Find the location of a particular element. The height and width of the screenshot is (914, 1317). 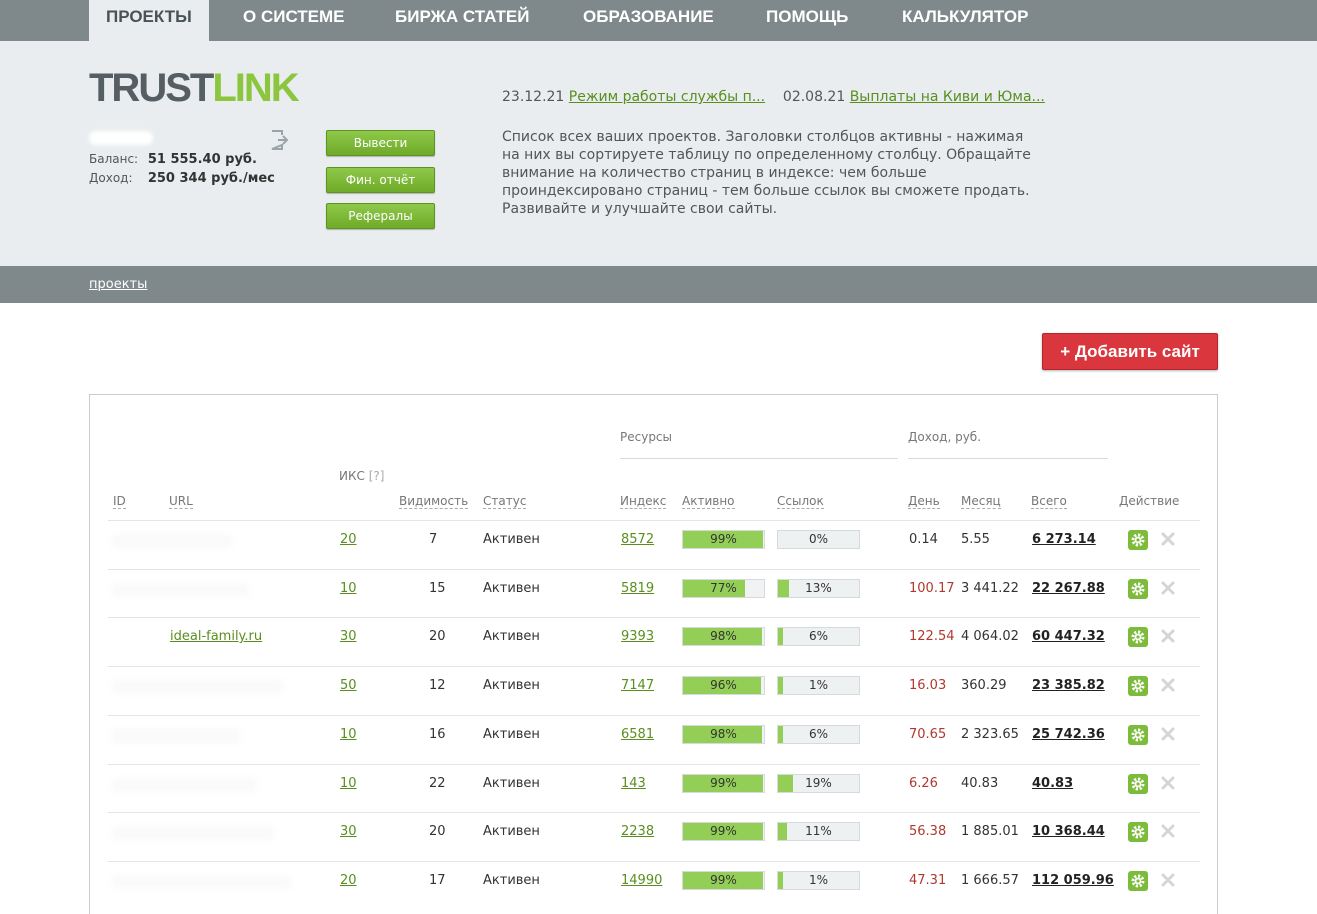

index-cell: 8572 is located at coordinates (637, 540).